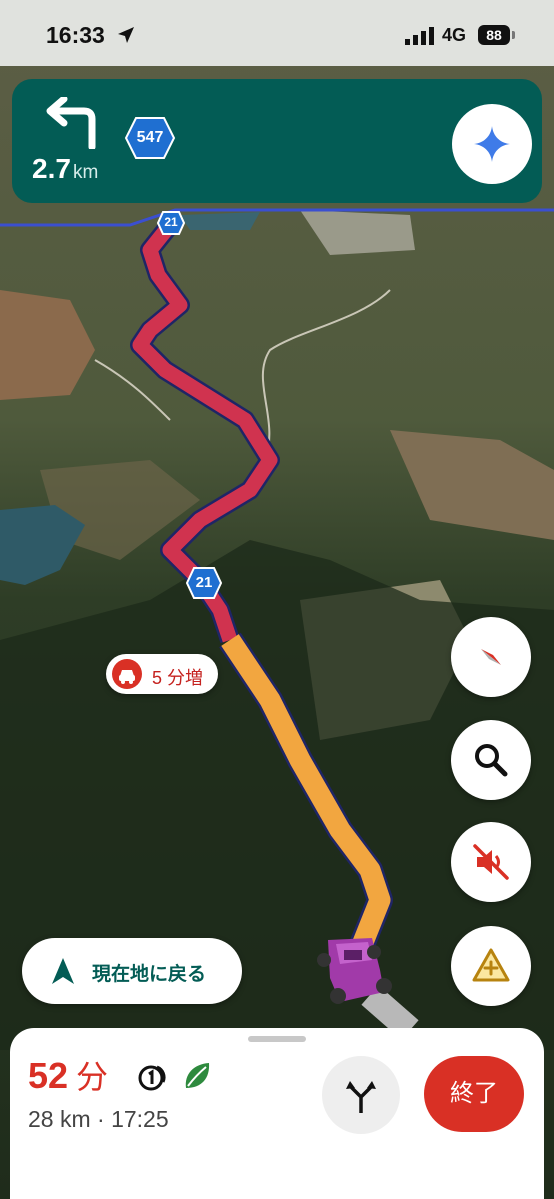 This screenshot has height=1199, width=554. Describe the element at coordinates (419, 36) in the screenshot. I see `signal-bars-icon` at that location.